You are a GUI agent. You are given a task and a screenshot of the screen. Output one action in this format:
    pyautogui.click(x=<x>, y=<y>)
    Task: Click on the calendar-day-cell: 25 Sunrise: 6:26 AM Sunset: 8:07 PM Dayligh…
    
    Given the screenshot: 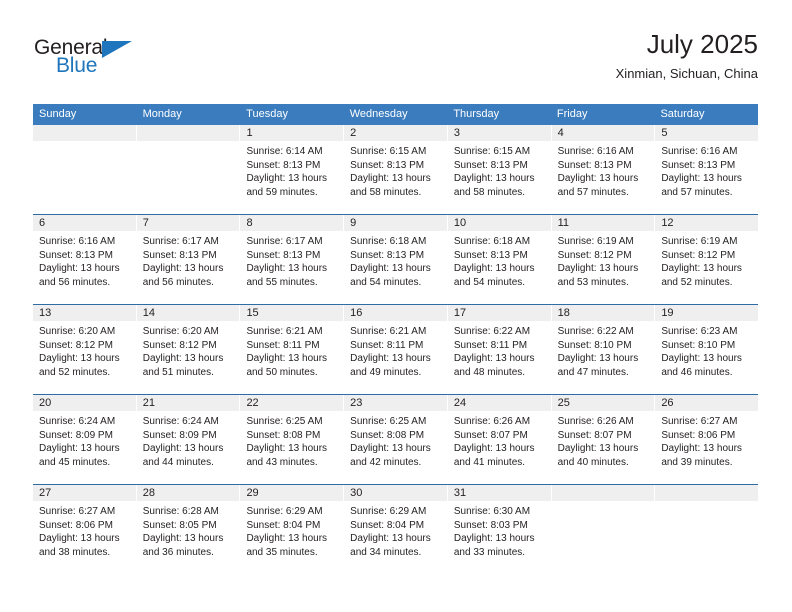 What is the action you would take?
    pyautogui.click(x=602, y=439)
    